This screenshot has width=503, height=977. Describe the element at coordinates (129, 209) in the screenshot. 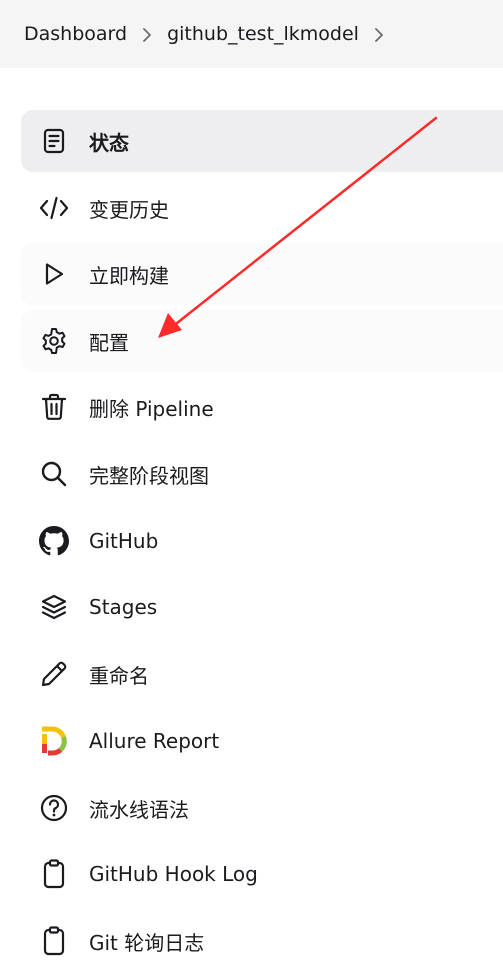

I see `sidebar-item-label: 变更历史` at that location.